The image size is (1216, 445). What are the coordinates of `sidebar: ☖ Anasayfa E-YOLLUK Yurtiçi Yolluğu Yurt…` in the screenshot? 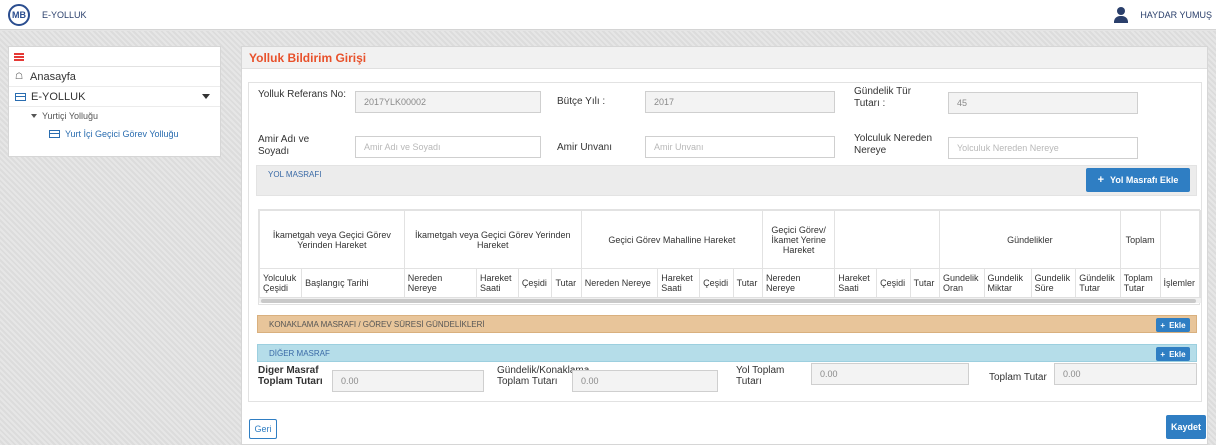 It's located at (114, 101).